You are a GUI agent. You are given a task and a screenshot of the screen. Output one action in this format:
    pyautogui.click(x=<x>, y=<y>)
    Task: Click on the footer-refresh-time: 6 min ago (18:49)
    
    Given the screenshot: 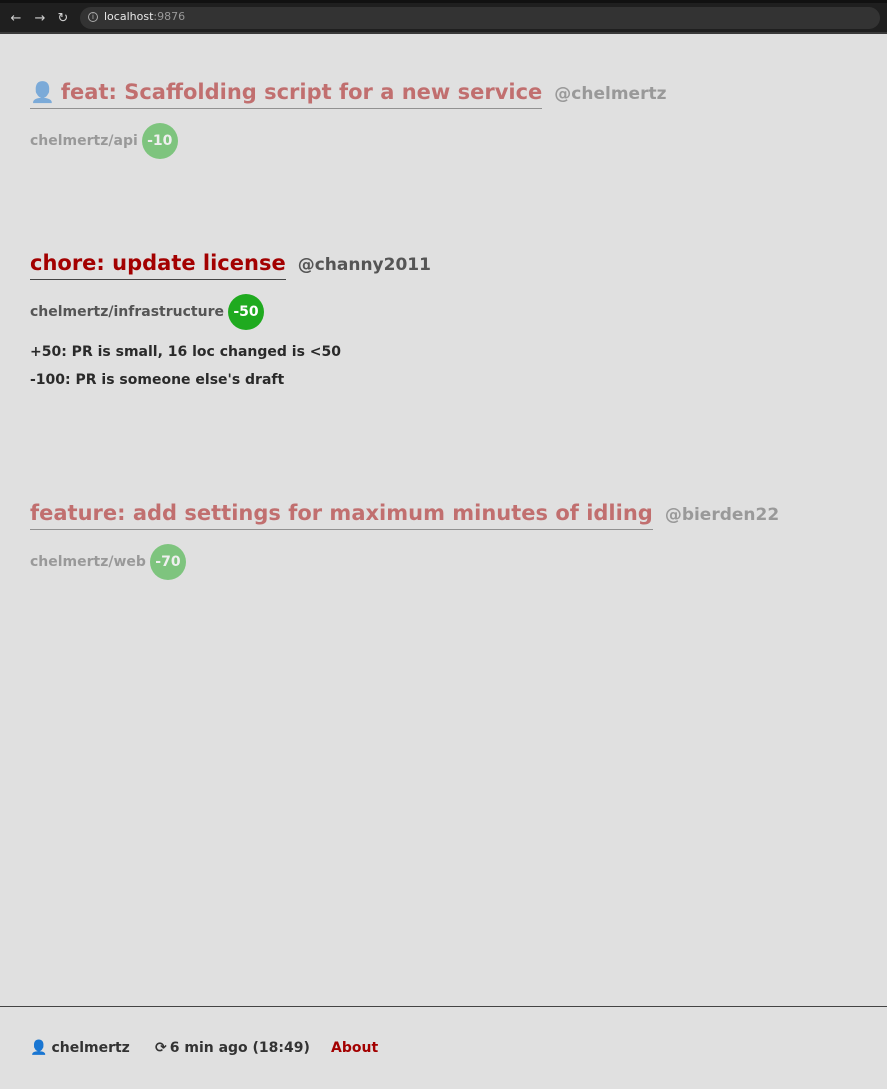 What is the action you would take?
    pyautogui.click(x=239, y=1048)
    